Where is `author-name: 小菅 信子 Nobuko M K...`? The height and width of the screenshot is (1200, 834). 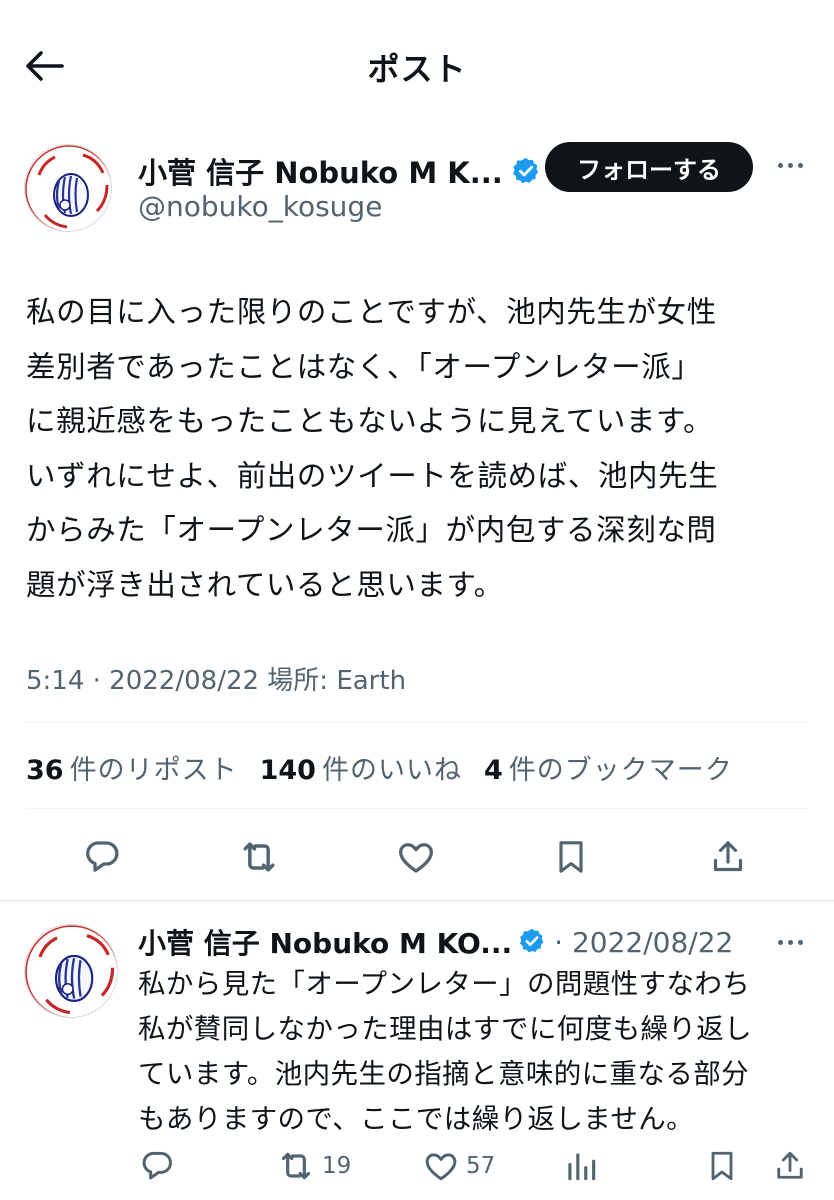
author-name: 小菅 信子 Nobuko M K... is located at coordinates (320, 171).